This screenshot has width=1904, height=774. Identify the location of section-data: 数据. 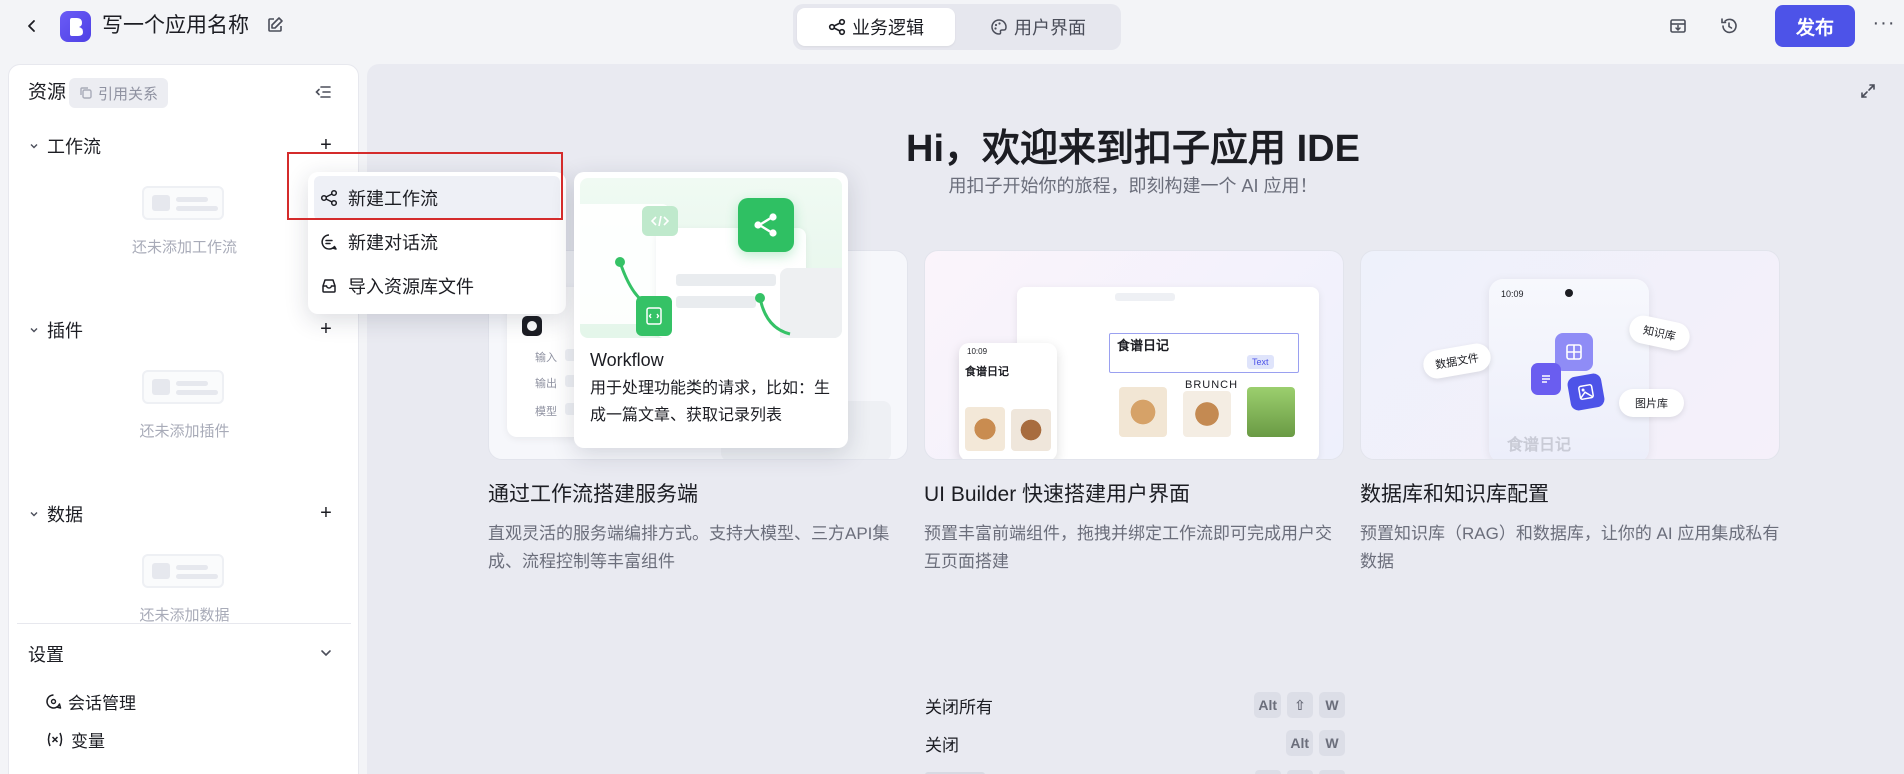
(56, 514).